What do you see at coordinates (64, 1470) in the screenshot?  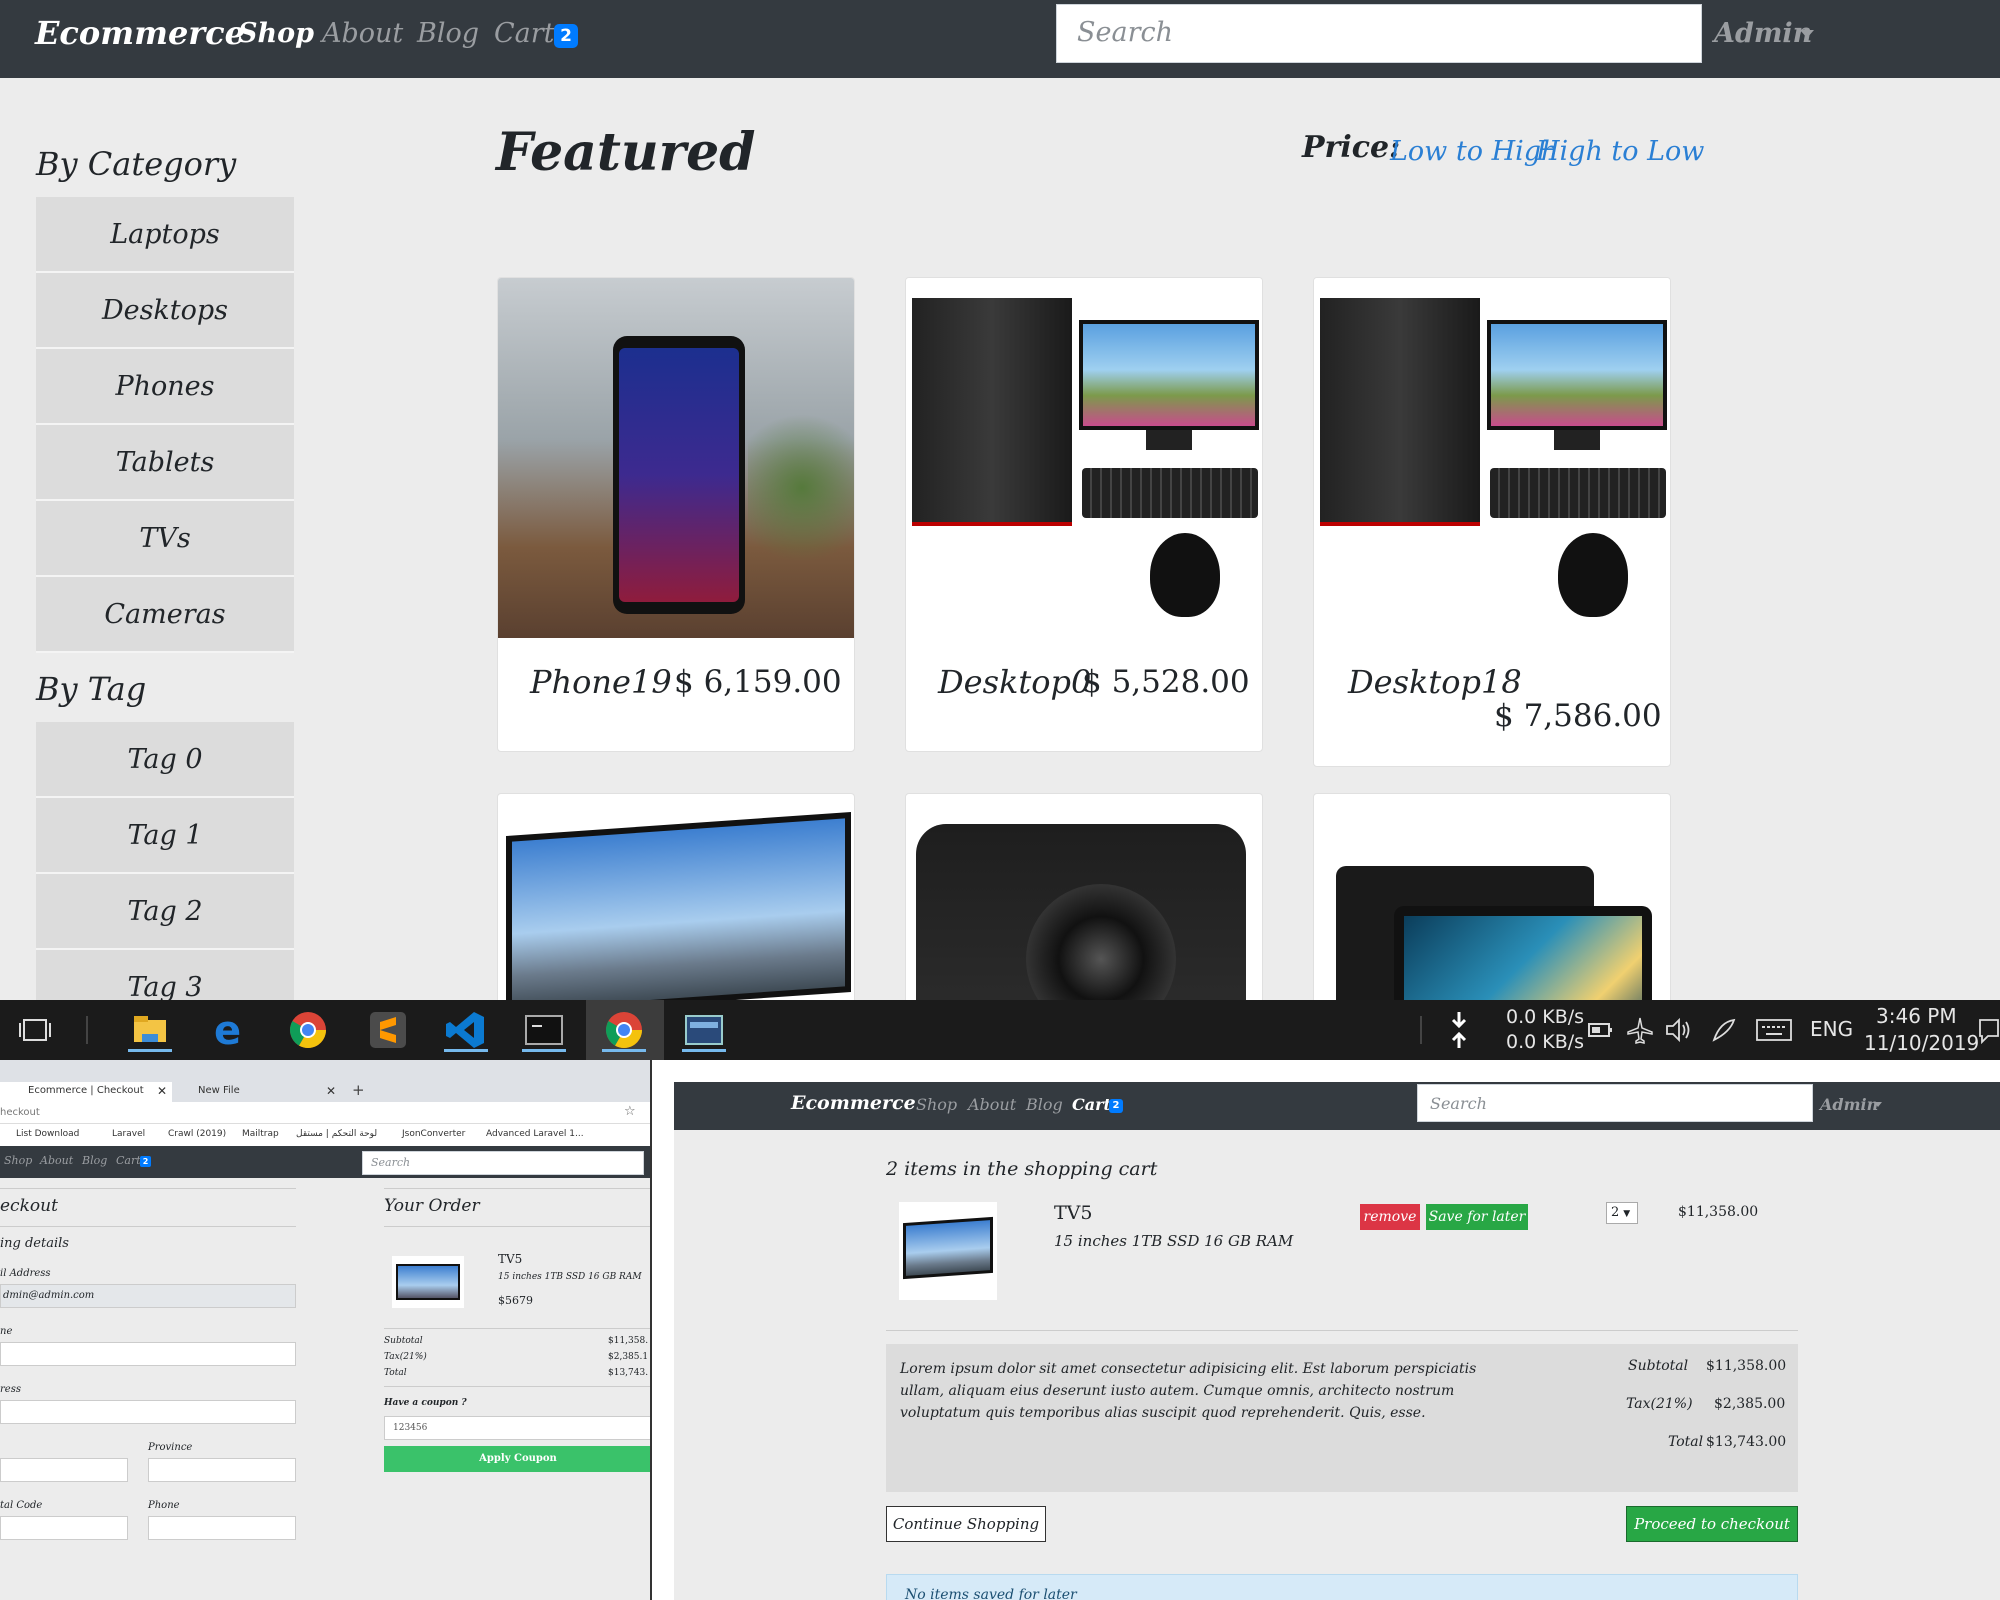 I see `city-field` at bounding box center [64, 1470].